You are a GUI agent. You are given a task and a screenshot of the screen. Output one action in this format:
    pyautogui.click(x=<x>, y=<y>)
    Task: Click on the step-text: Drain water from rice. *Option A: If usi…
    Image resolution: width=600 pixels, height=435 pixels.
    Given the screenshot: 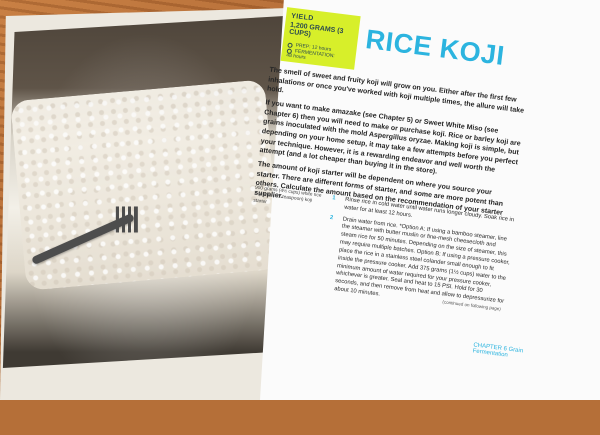 What is the action you would take?
    pyautogui.click(x=422, y=260)
    